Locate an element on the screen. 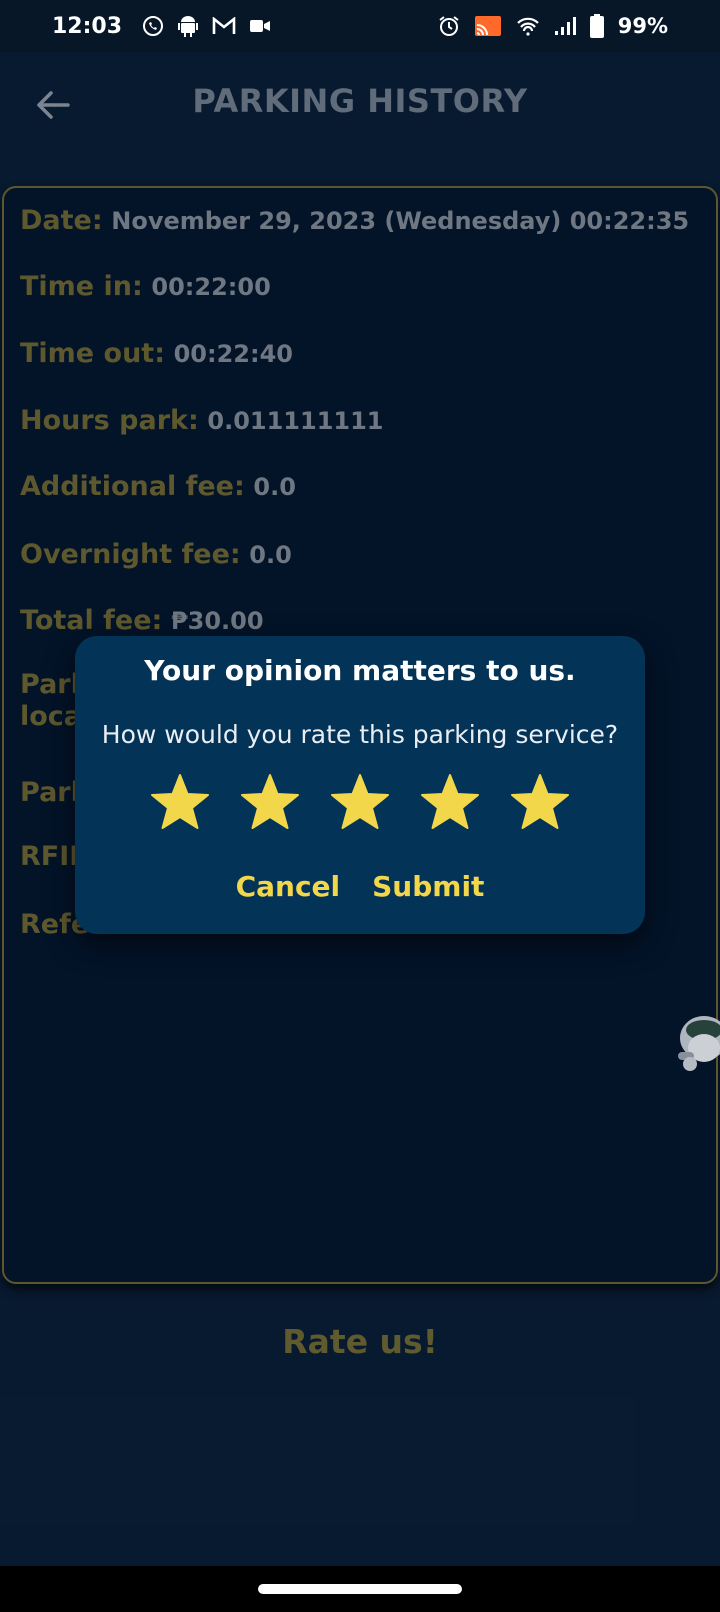 The height and width of the screenshot is (1612, 720). cancel-button: Cancel is located at coordinates (288, 886).